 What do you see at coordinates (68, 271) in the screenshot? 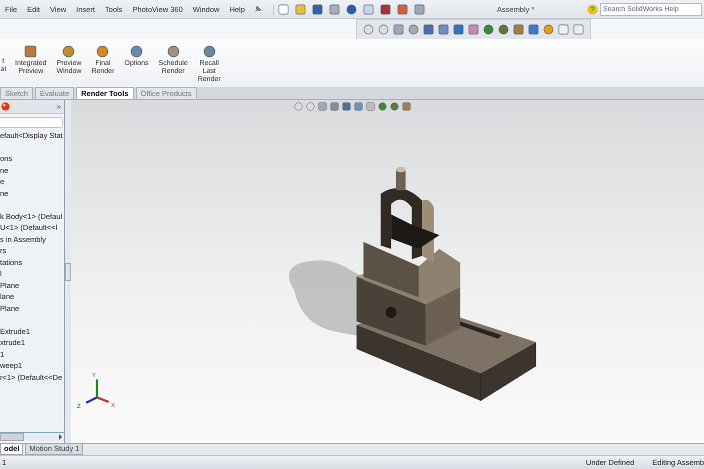
I see `panel-splitter-handle` at bounding box center [68, 271].